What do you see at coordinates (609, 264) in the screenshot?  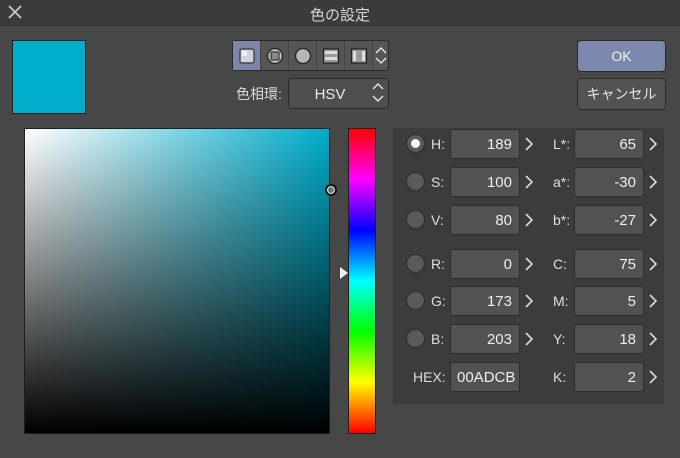 I see `c-field: 75` at bounding box center [609, 264].